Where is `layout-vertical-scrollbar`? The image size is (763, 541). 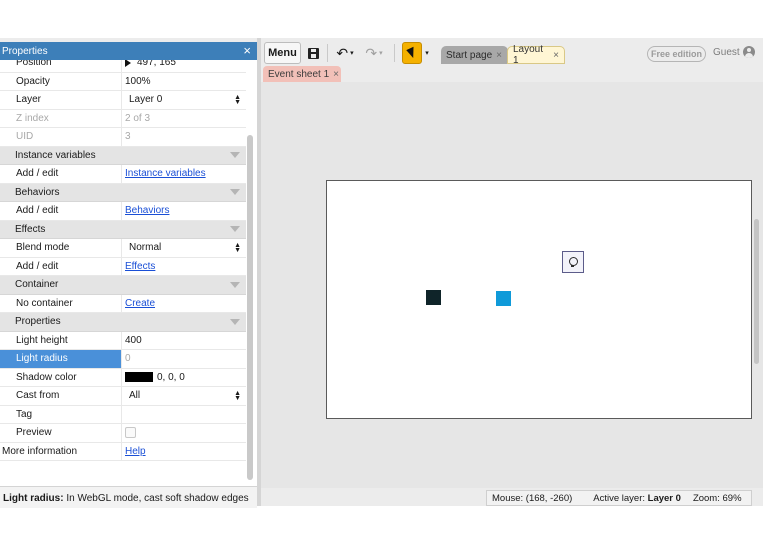 layout-vertical-scrollbar is located at coordinates (756, 291).